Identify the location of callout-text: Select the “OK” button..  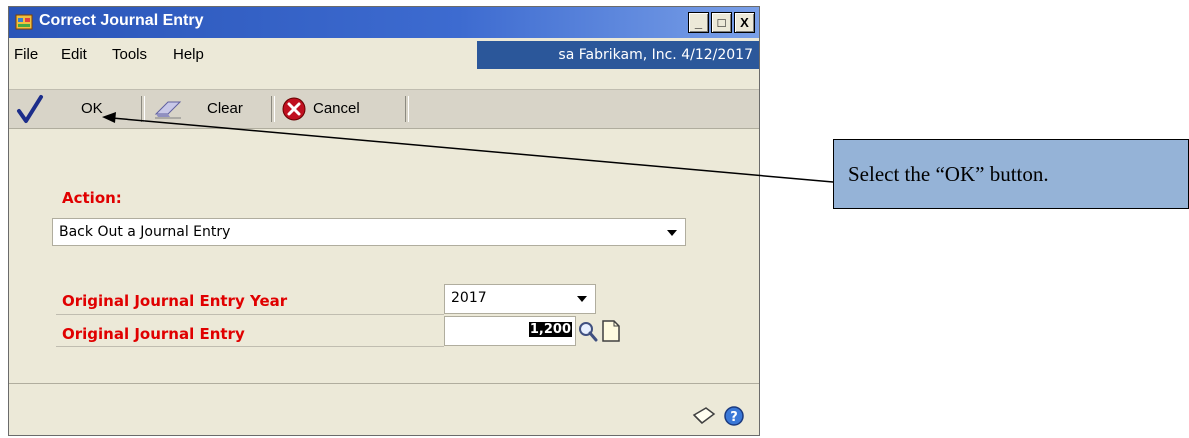
(948, 174).